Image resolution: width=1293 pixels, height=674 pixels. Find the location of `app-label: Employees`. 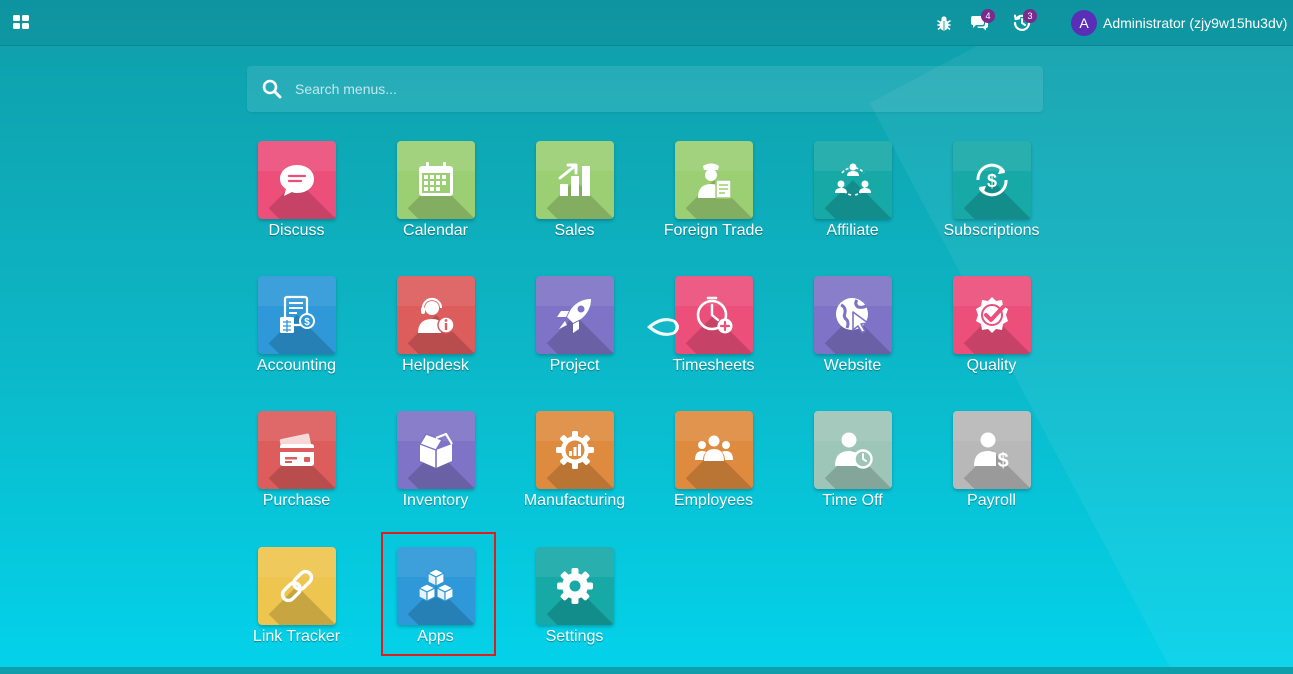

app-label: Employees is located at coordinates (713, 500).